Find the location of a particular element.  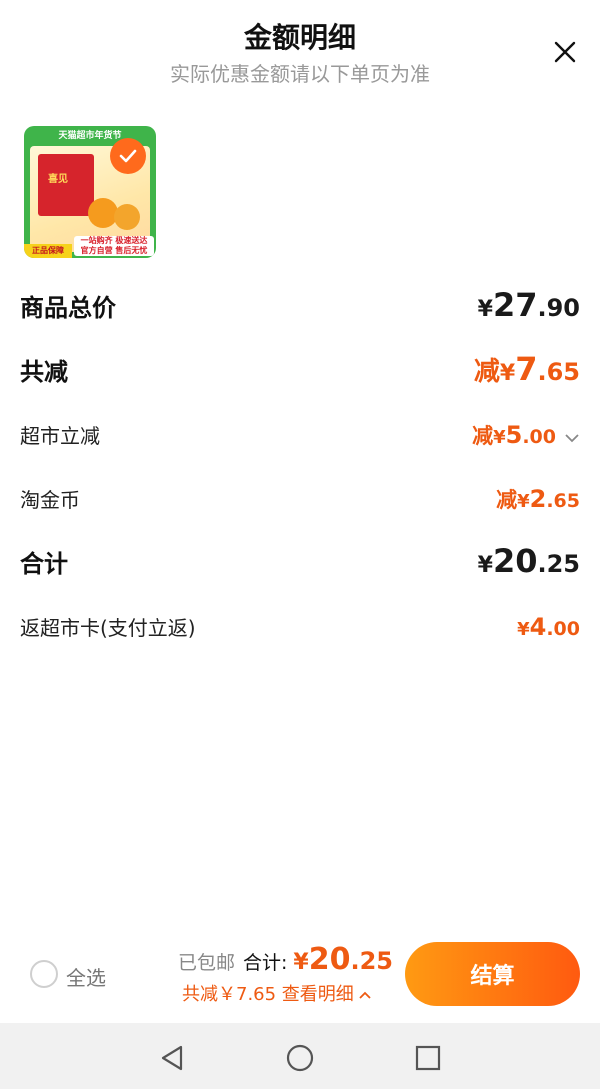

thumb-tag-line1: 一站购齐 极速送达 is located at coordinates (114, 240).